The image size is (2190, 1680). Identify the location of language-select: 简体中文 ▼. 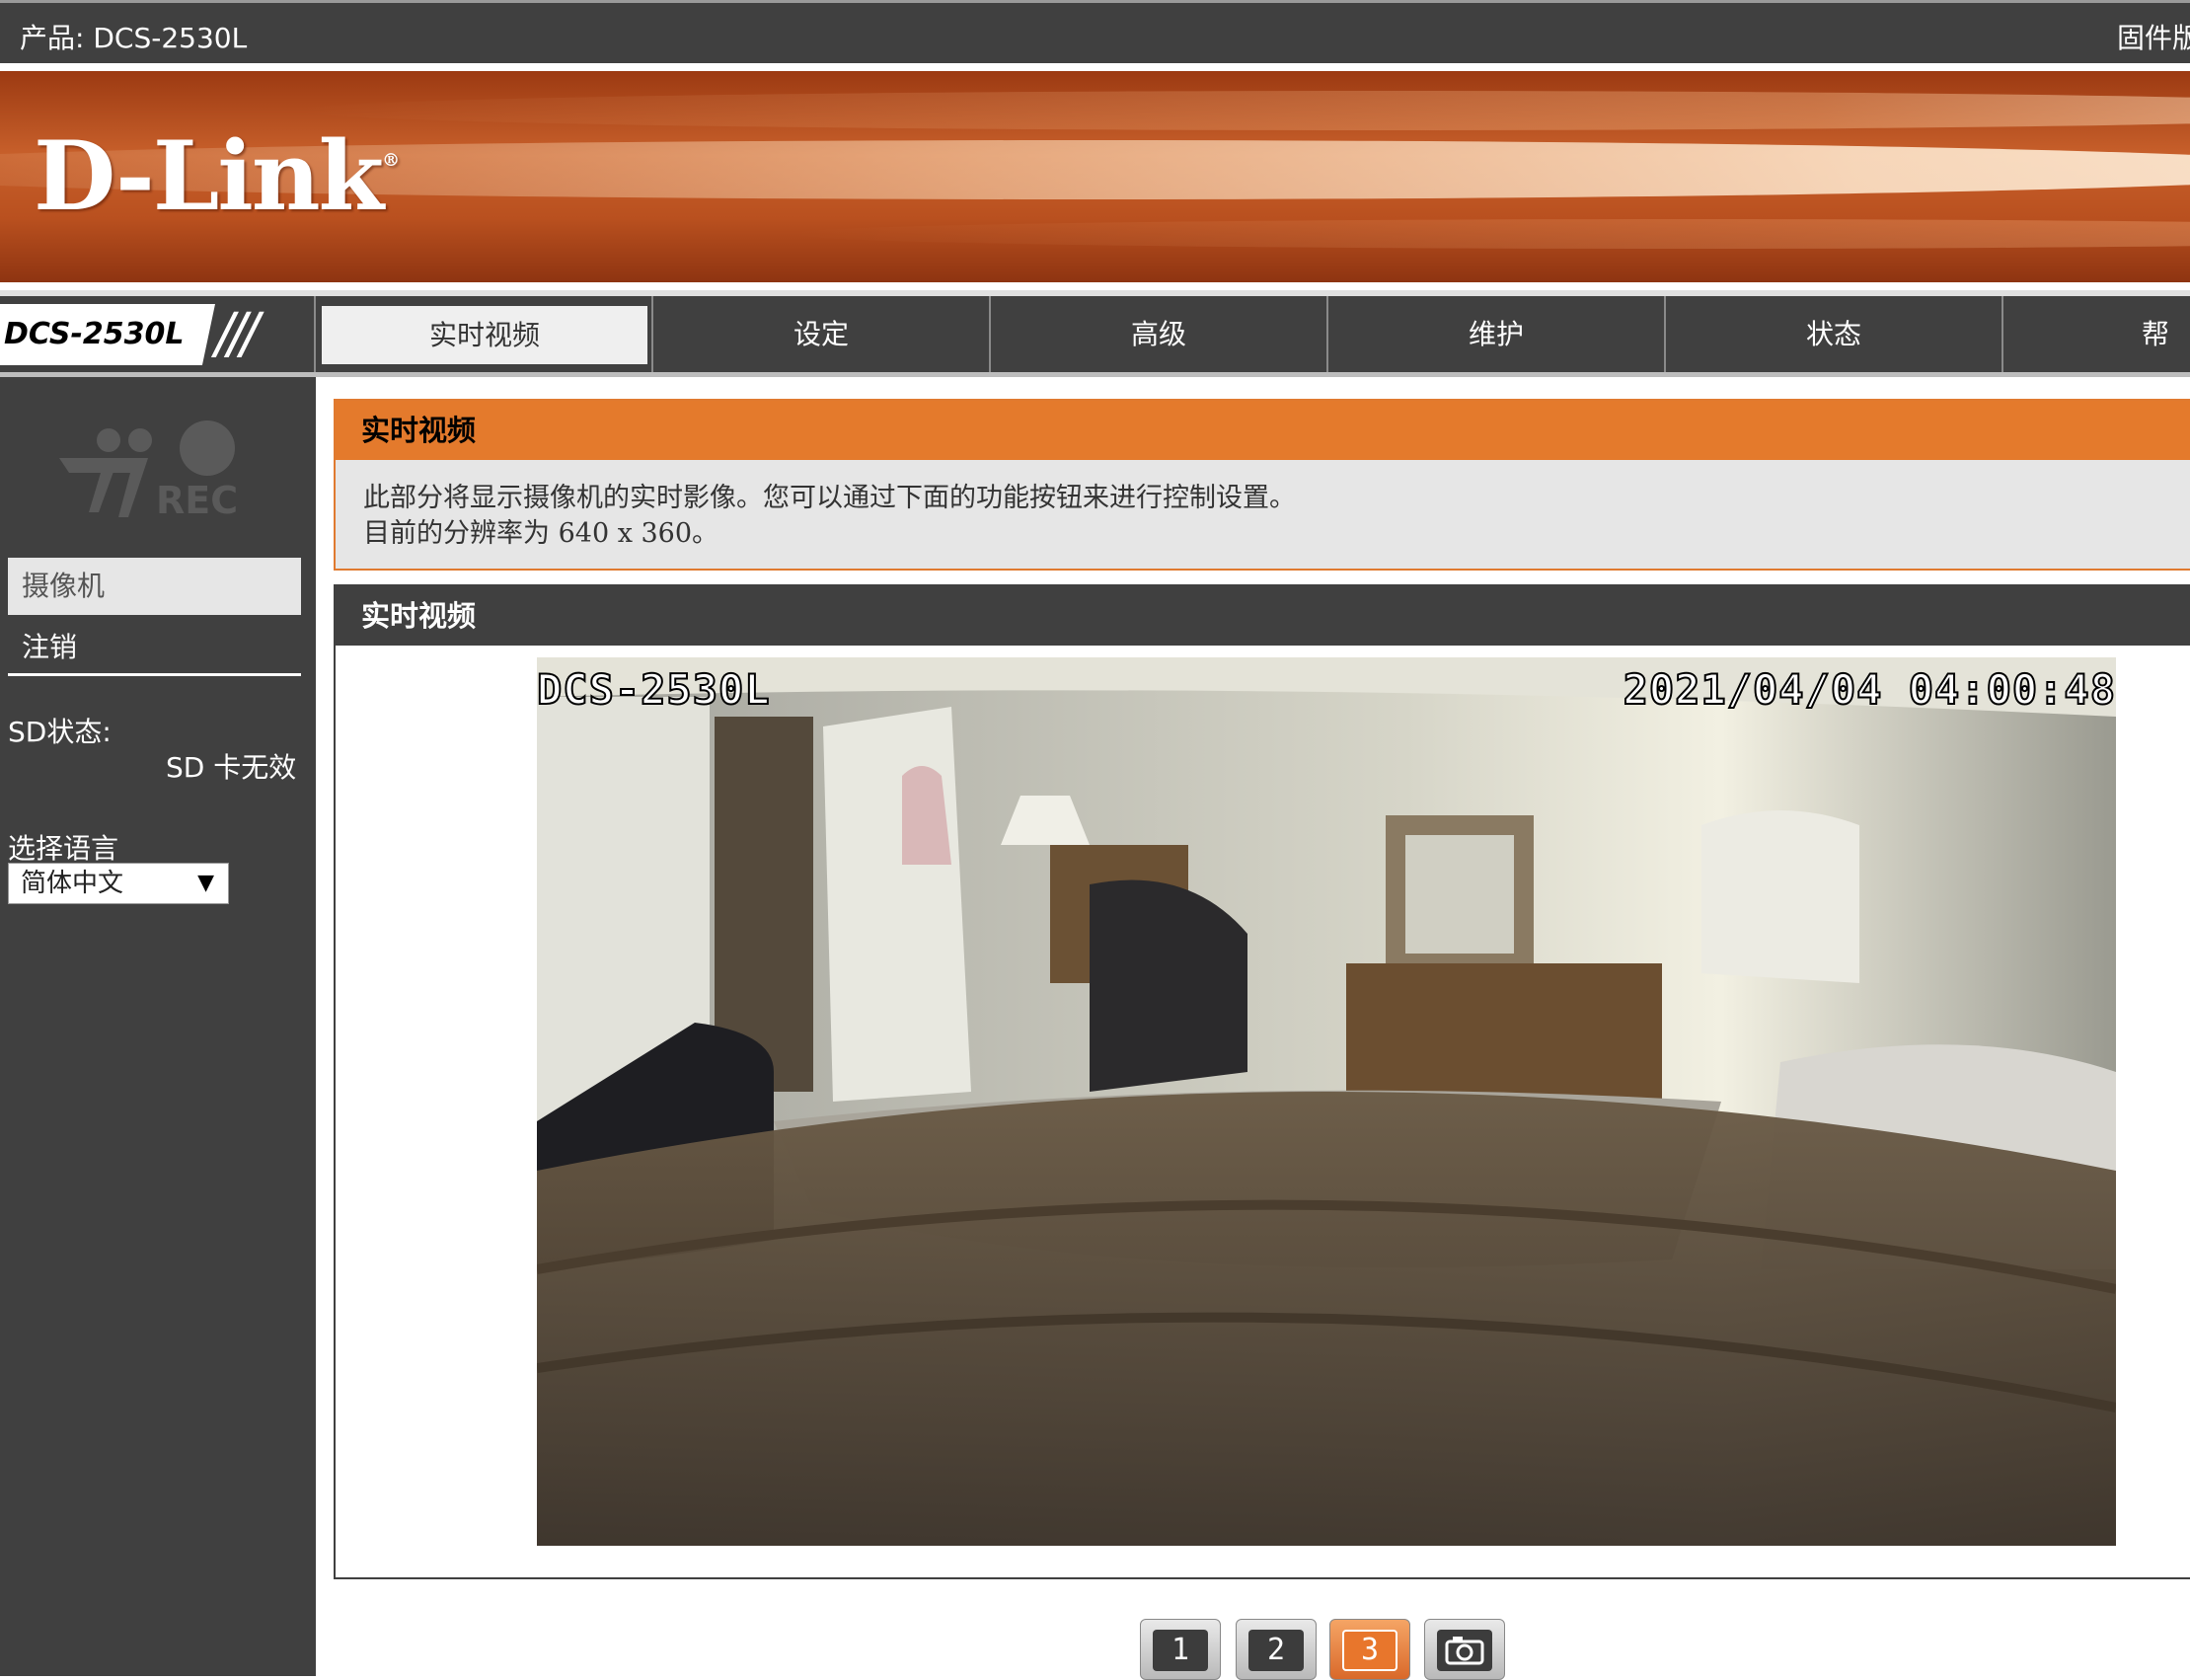
(118, 883).